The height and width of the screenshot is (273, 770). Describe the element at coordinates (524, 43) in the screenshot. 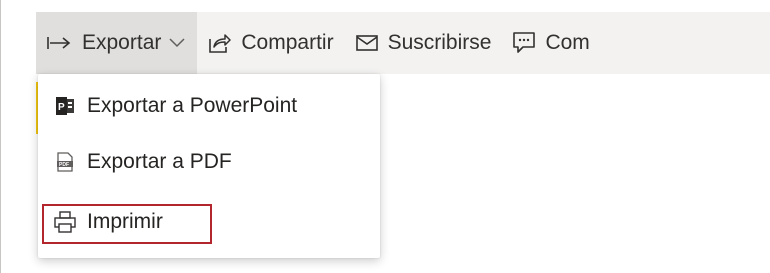

I see `comment-icon` at that location.